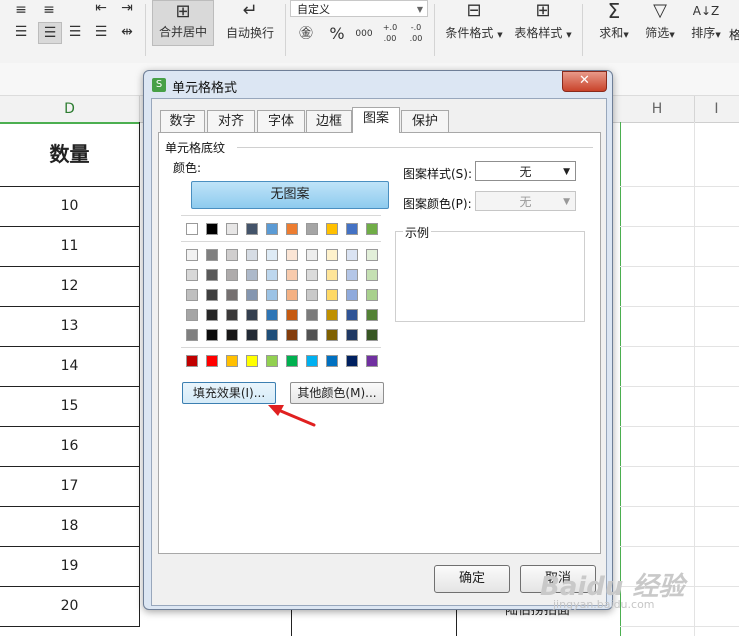 This screenshot has height=636, width=739. What do you see at coordinates (101, 9) in the screenshot?
I see `indent-decrease-icon: ⇤` at bounding box center [101, 9].